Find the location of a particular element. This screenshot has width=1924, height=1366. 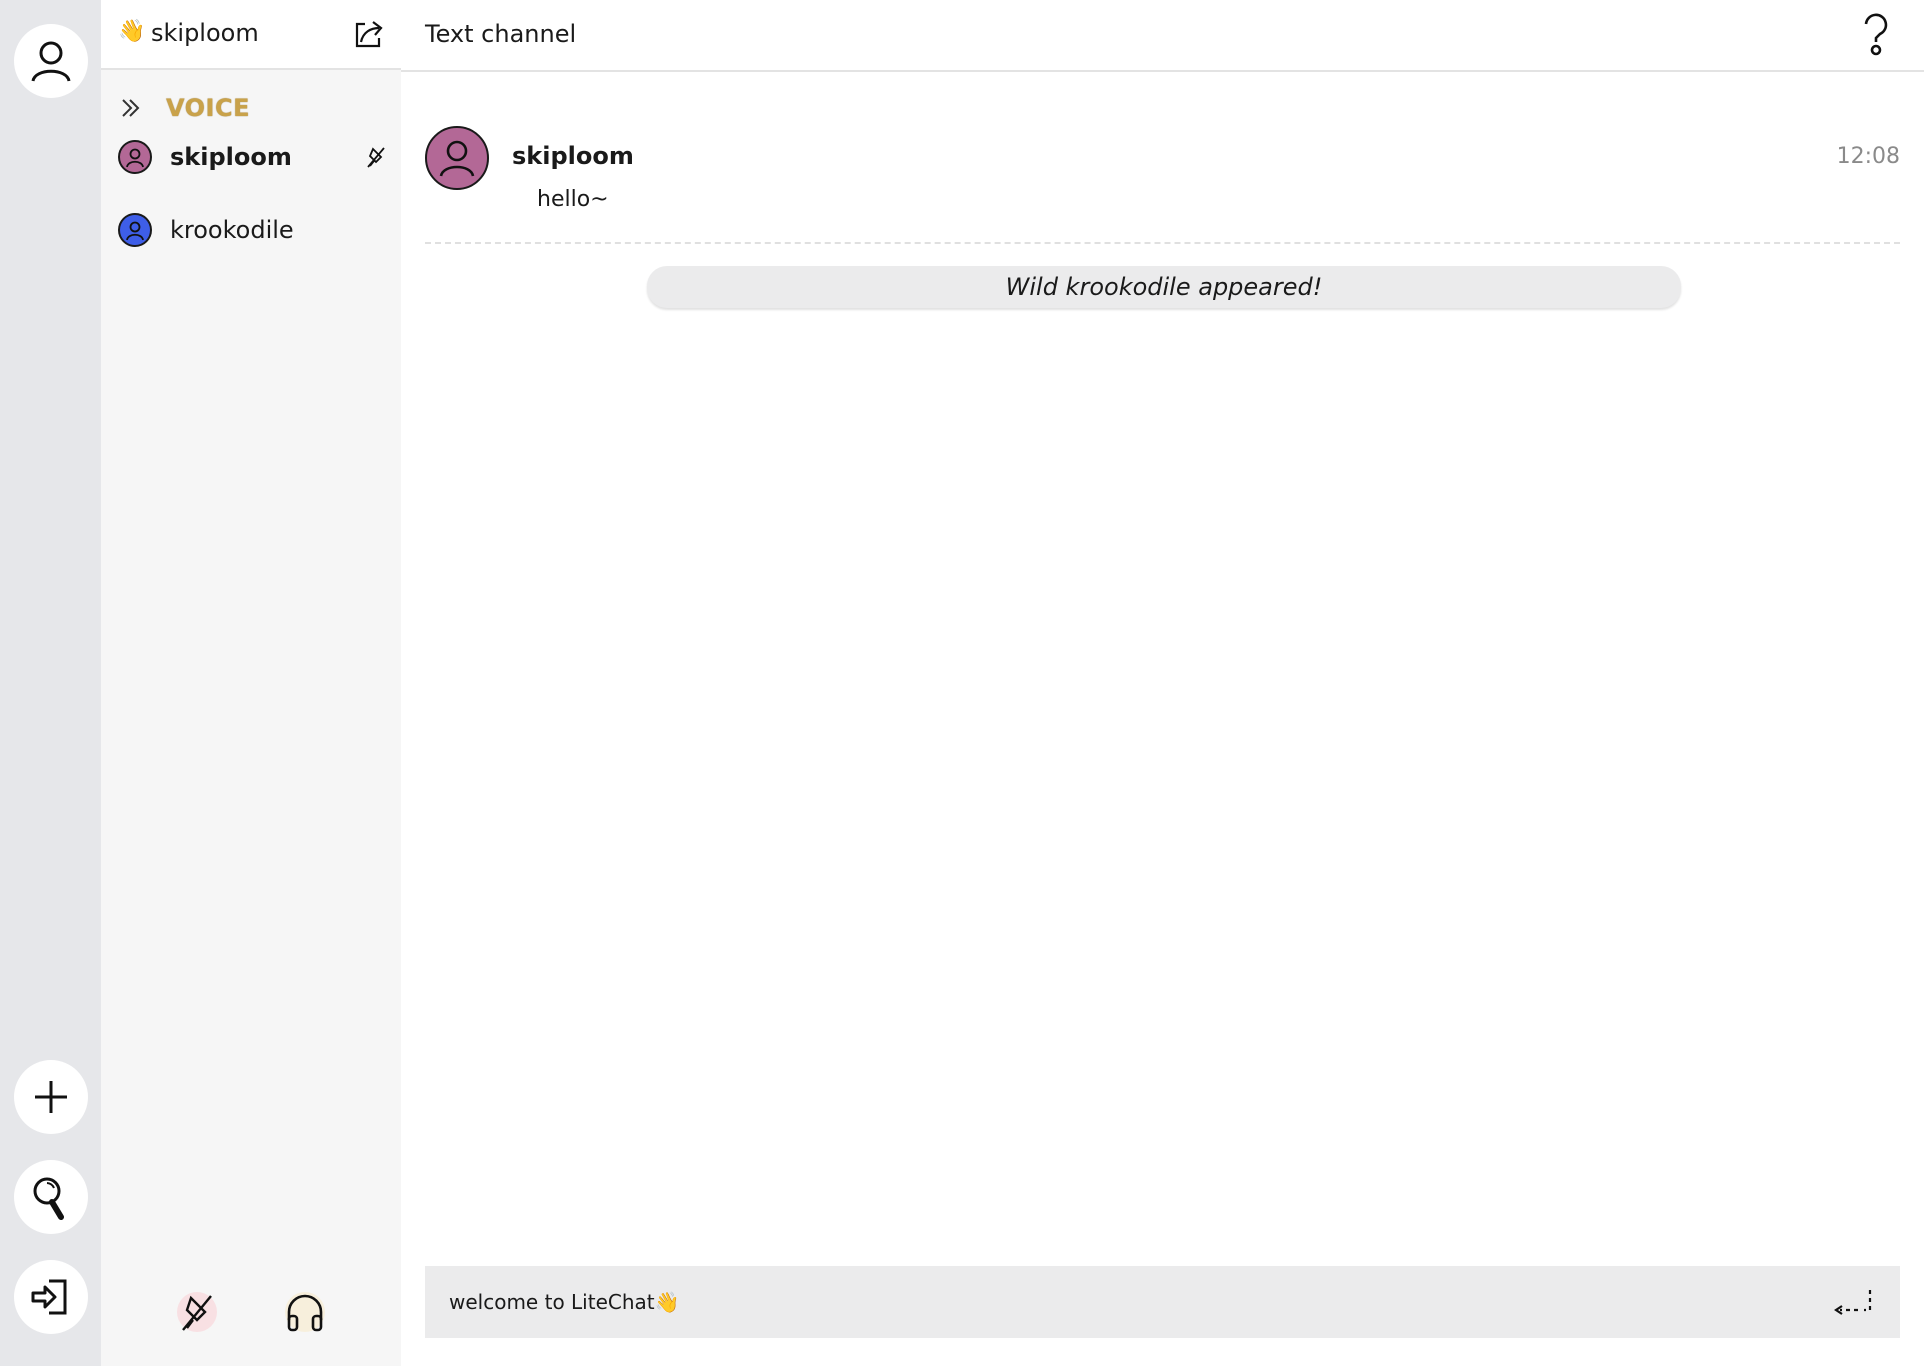

sidebar-header: 👋 skiploom is located at coordinates (251, 35).